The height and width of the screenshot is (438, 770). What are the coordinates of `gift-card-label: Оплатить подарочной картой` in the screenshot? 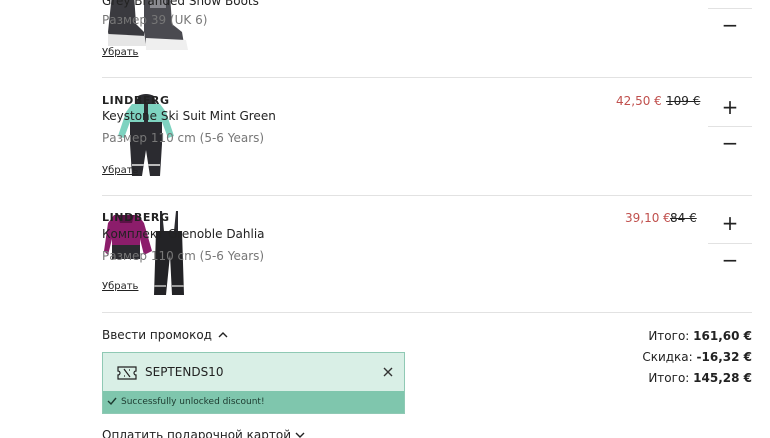 It's located at (197, 433).